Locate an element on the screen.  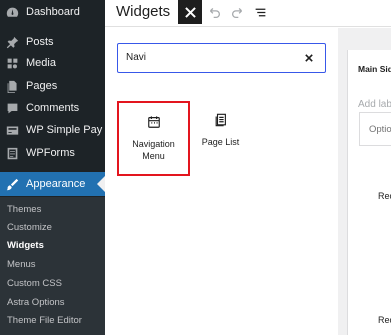
submenu-item-custom-css: Custom CSS is located at coordinates (34, 284).